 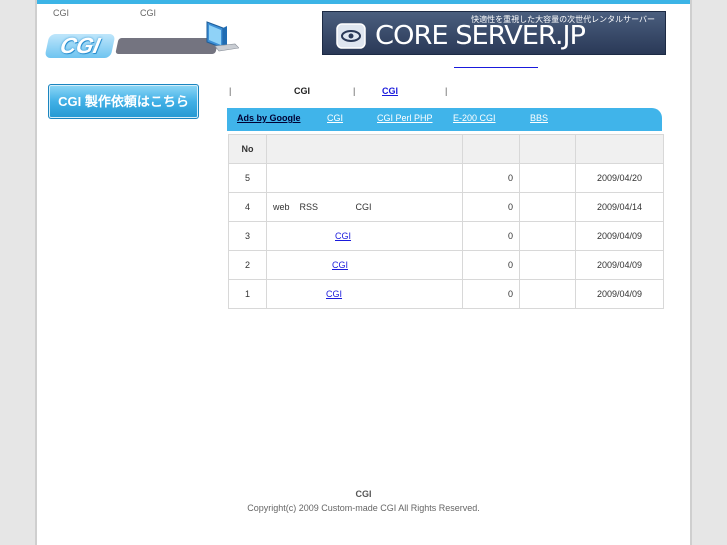 I want to click on table-row: 4 web RSS CGI 0 2009/04/14, so click(x=446, y=207).